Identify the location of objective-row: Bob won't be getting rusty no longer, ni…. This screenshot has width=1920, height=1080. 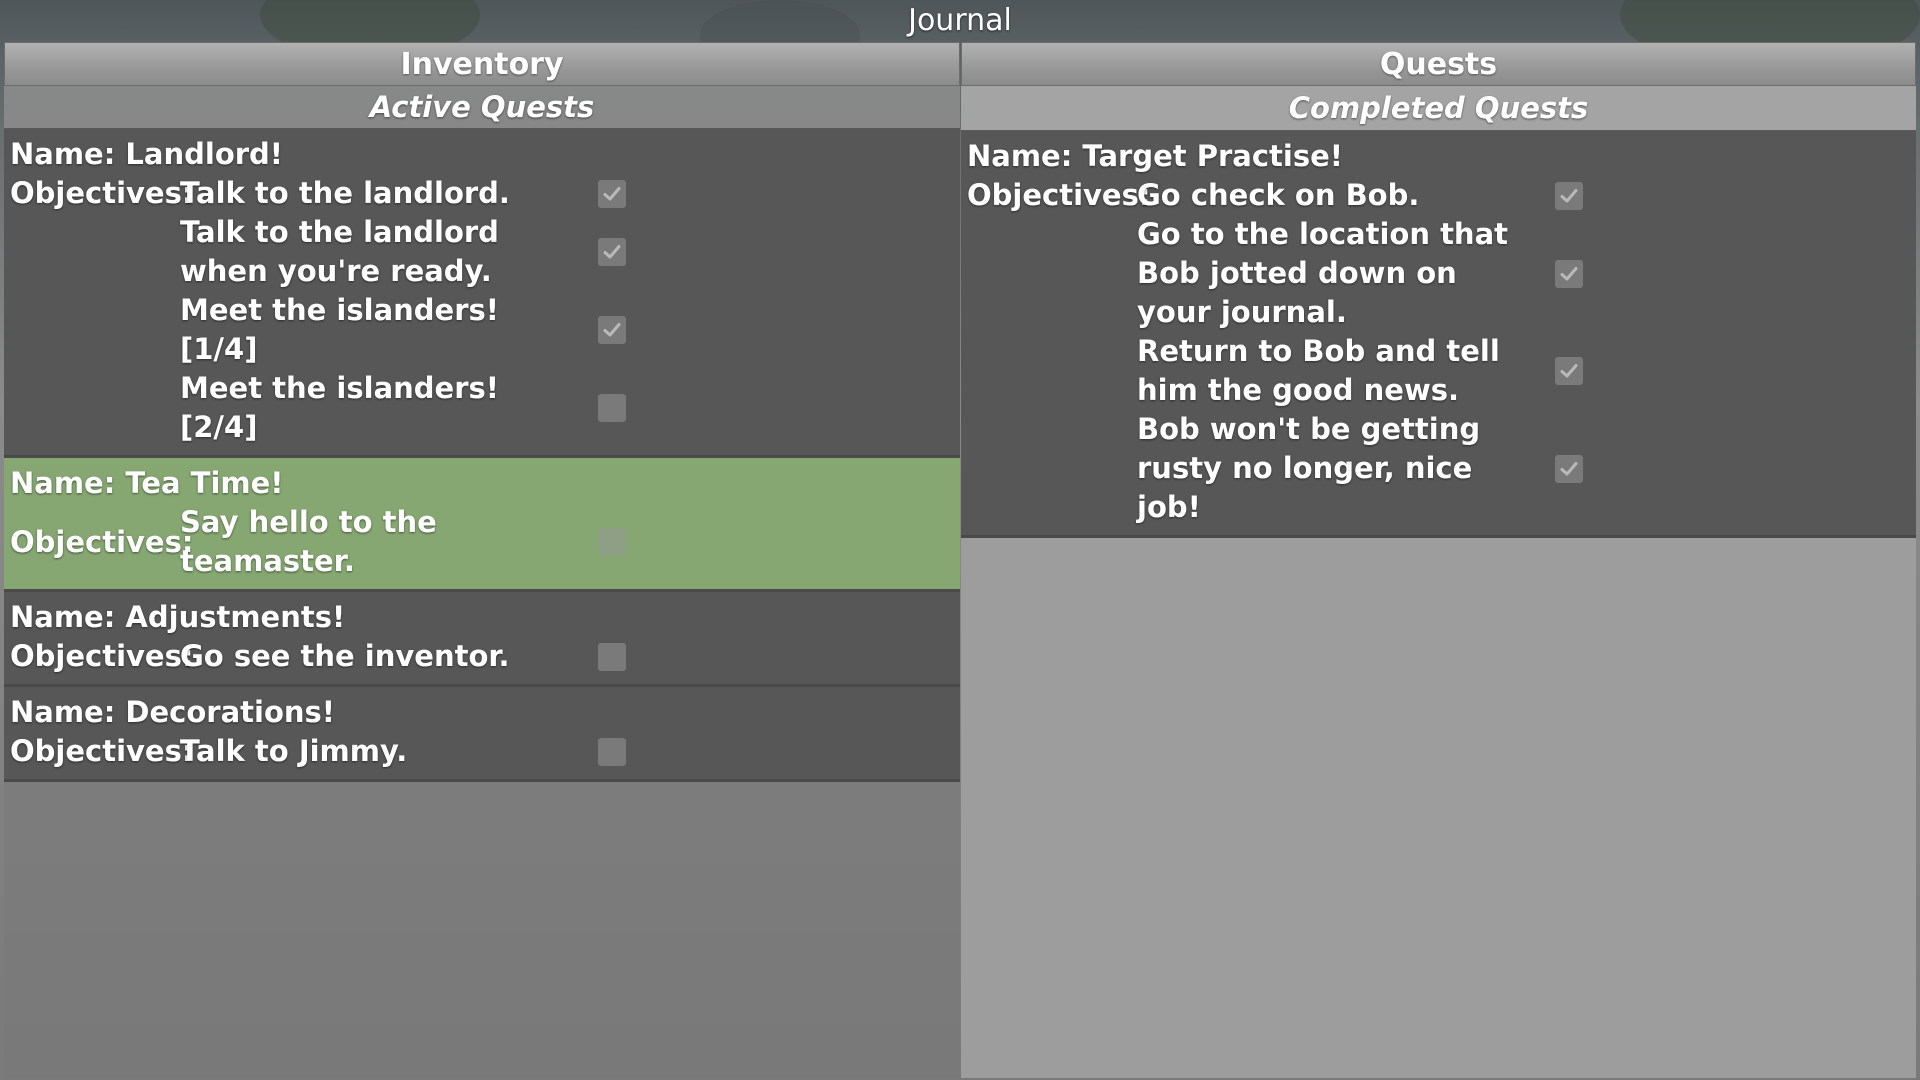
(1438, 468).